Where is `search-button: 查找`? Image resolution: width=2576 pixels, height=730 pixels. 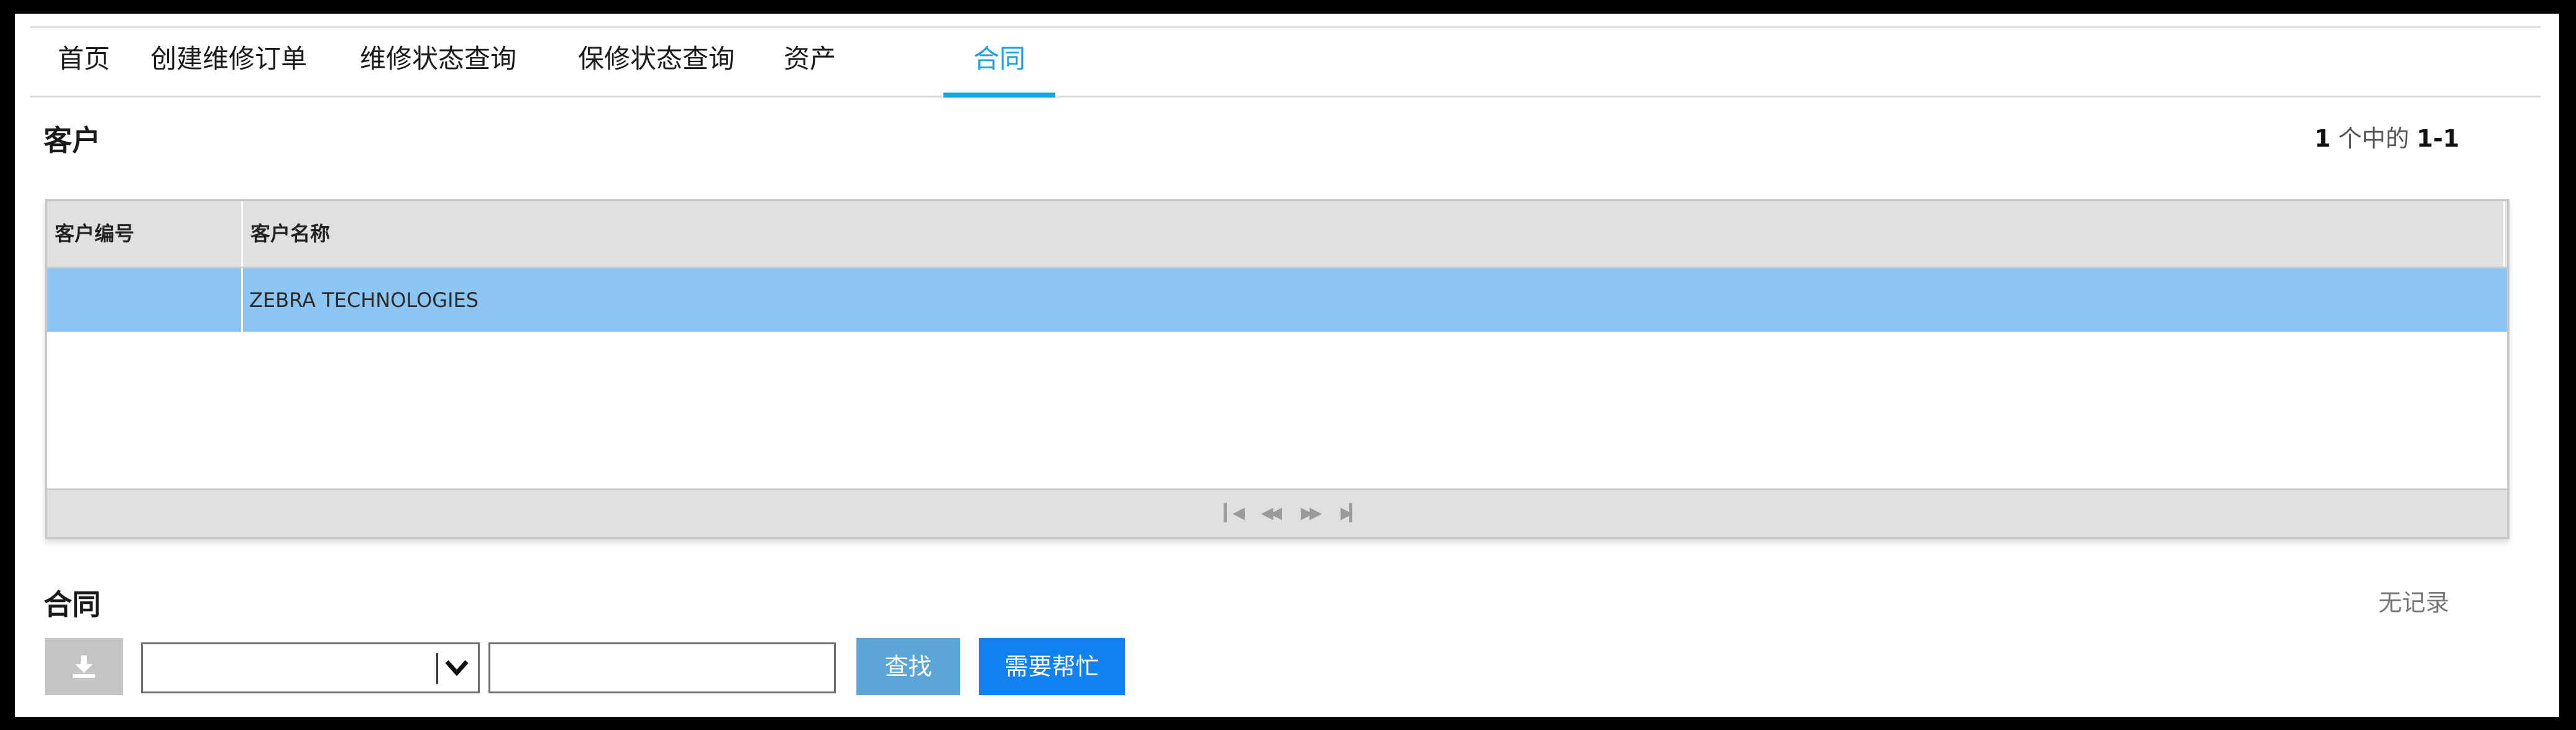
search-button: 查找 is located at coordinates (908, 667).